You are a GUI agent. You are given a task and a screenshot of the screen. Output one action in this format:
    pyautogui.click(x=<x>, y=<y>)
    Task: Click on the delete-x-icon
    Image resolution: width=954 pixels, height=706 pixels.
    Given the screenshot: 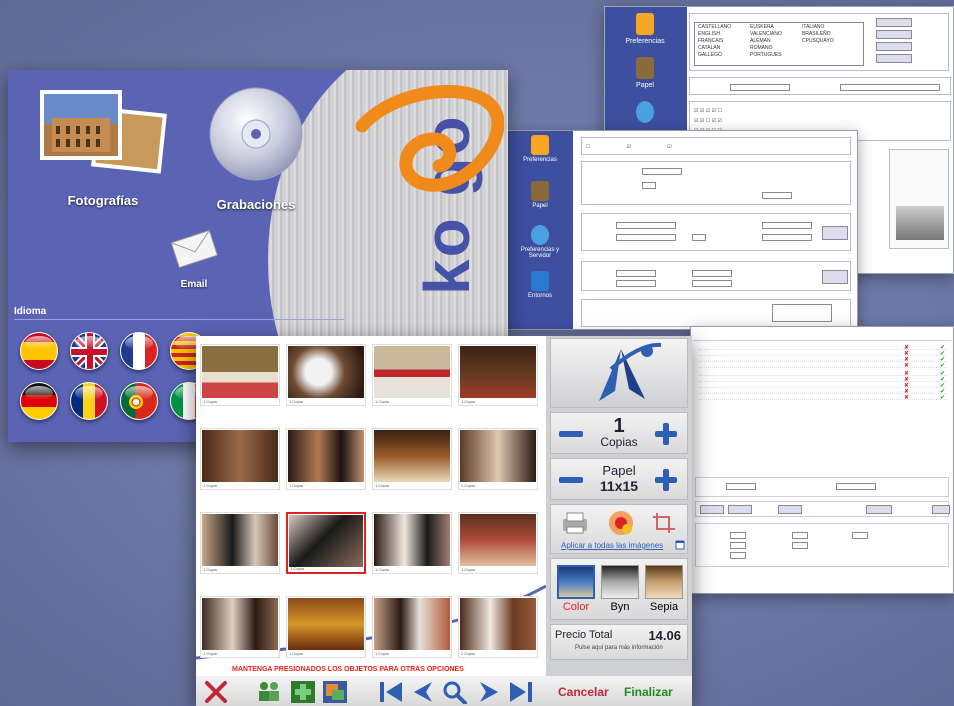 What is the action you would take?
    pyautogui.click(x=216, y=692)
    